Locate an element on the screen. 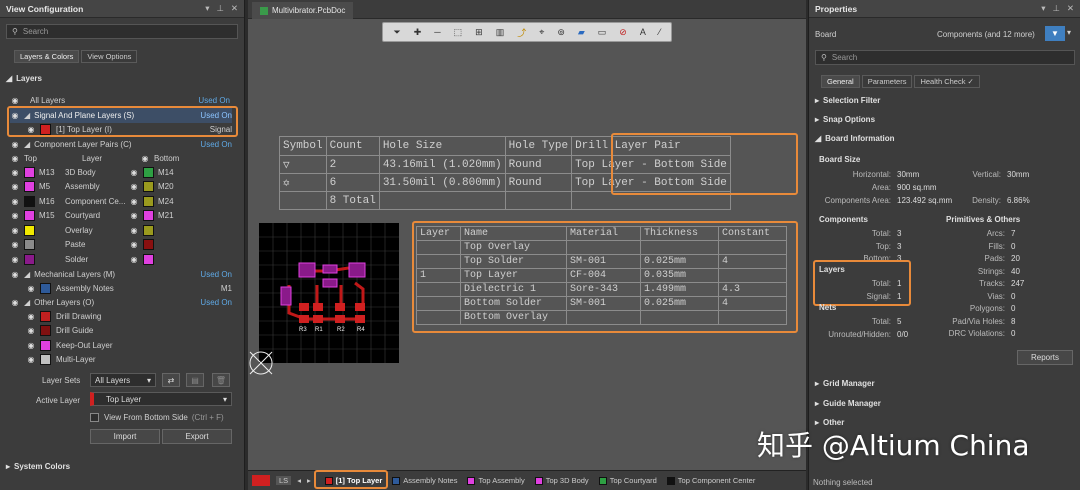  text-icon: A is located at coordinates (643, 32).